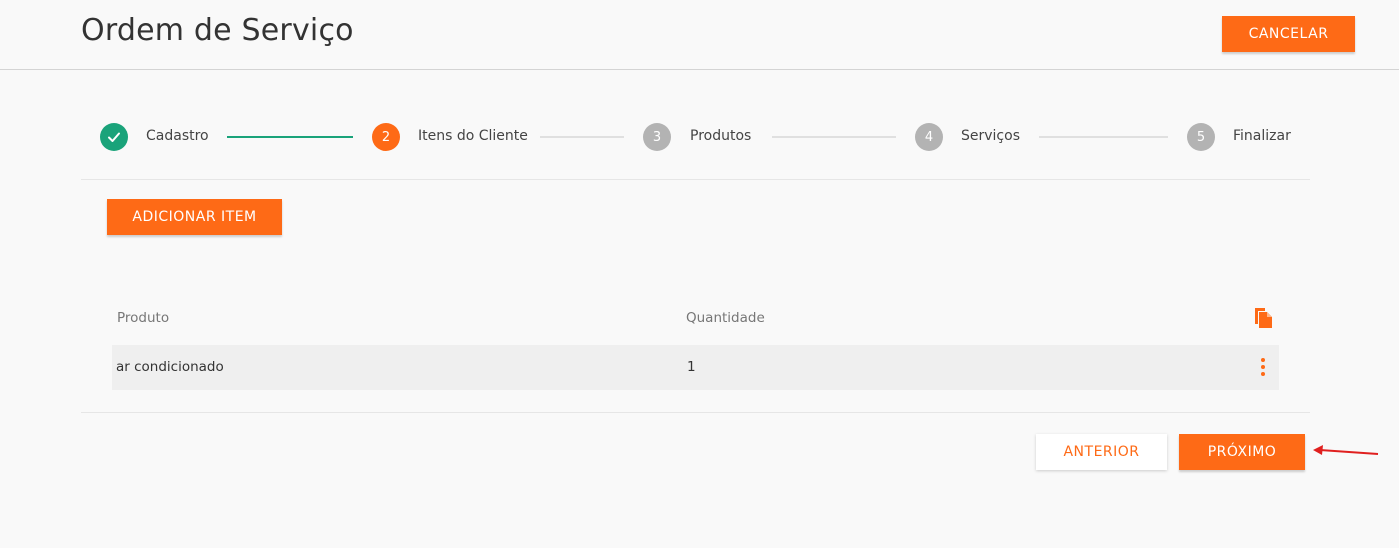 This screenshot has height=548, width=1399. Describe the element at coordinates (177, 136) in the screenshot. I see `step-1-label: Cadastro` at that location.